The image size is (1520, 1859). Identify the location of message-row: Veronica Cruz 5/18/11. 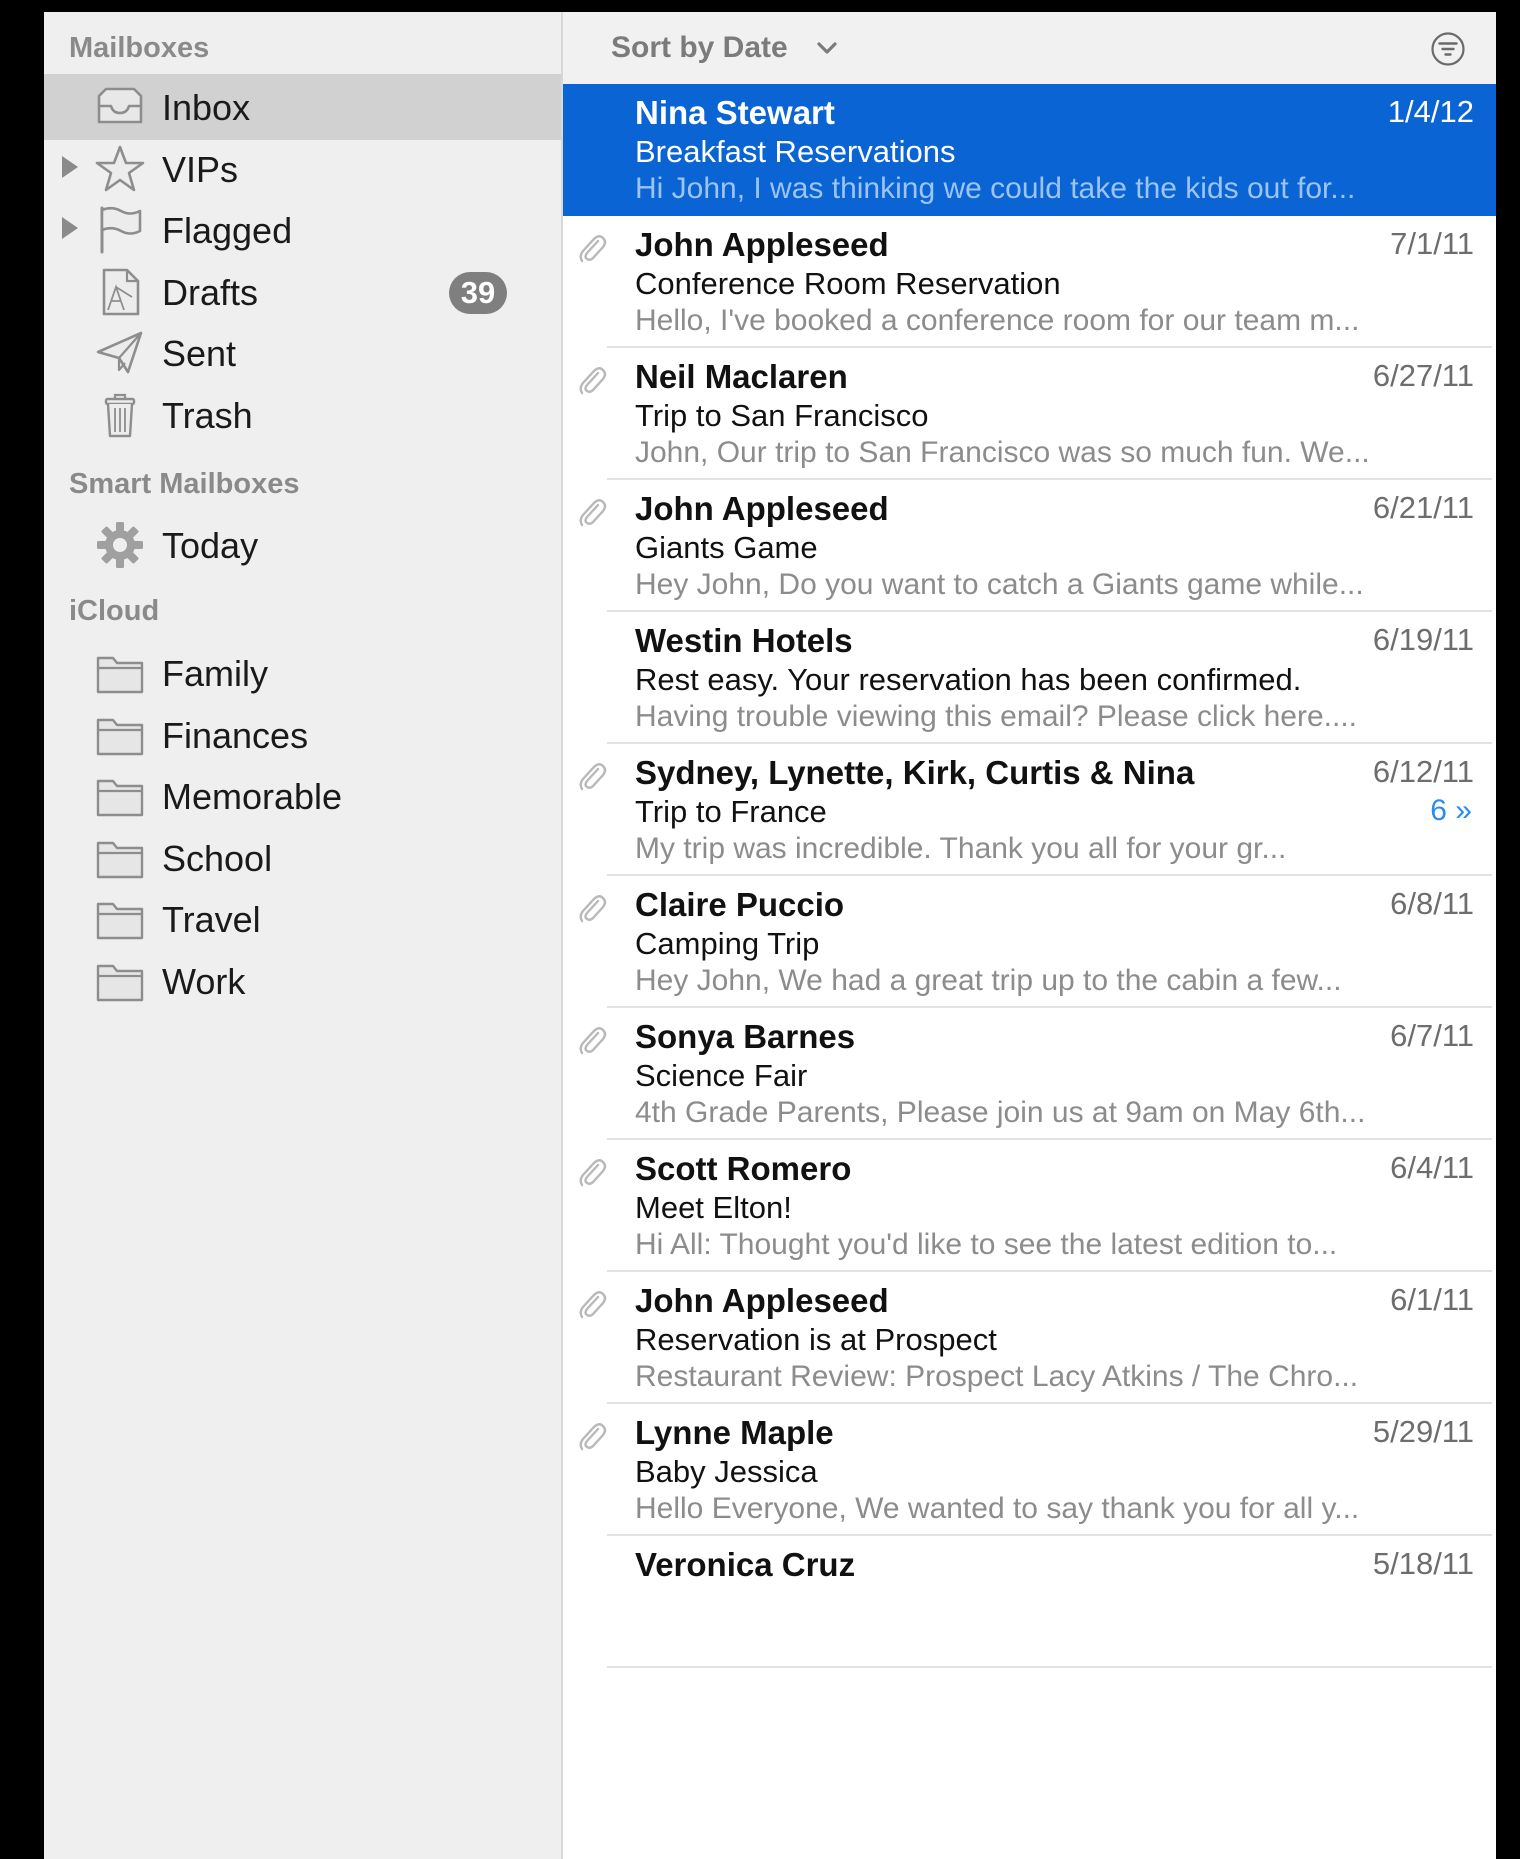
(1029, 1602).